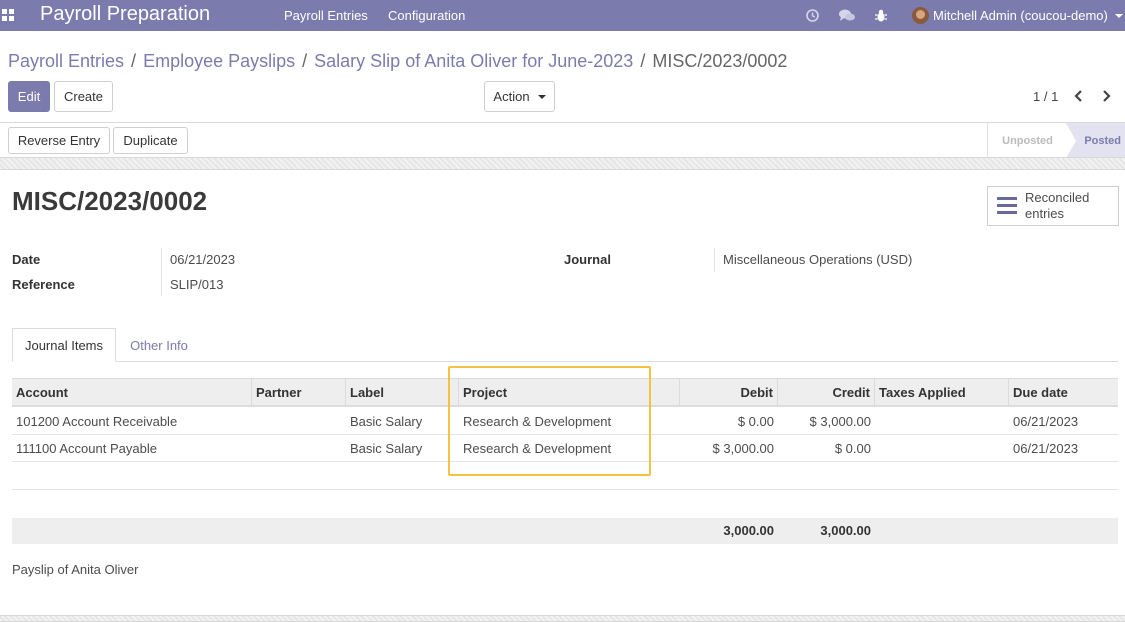  What do you see at coordinates (511, 96) in the screenshot?
I see `action-label: Action` at bounding box center [511, 96].